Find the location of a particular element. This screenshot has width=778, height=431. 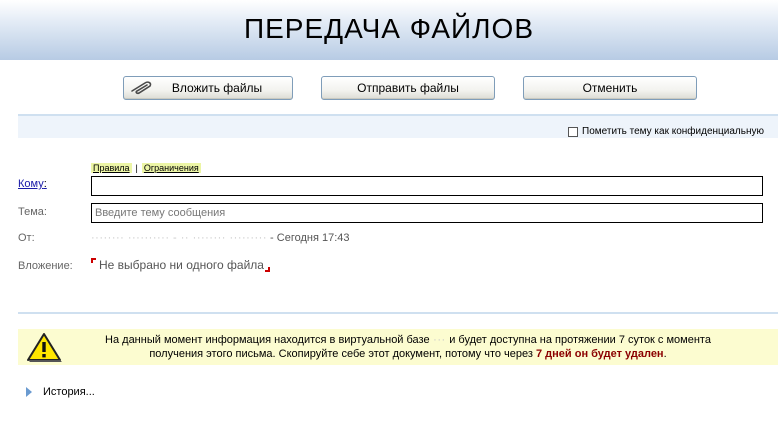

to-field is located at coordinates (427, 186).